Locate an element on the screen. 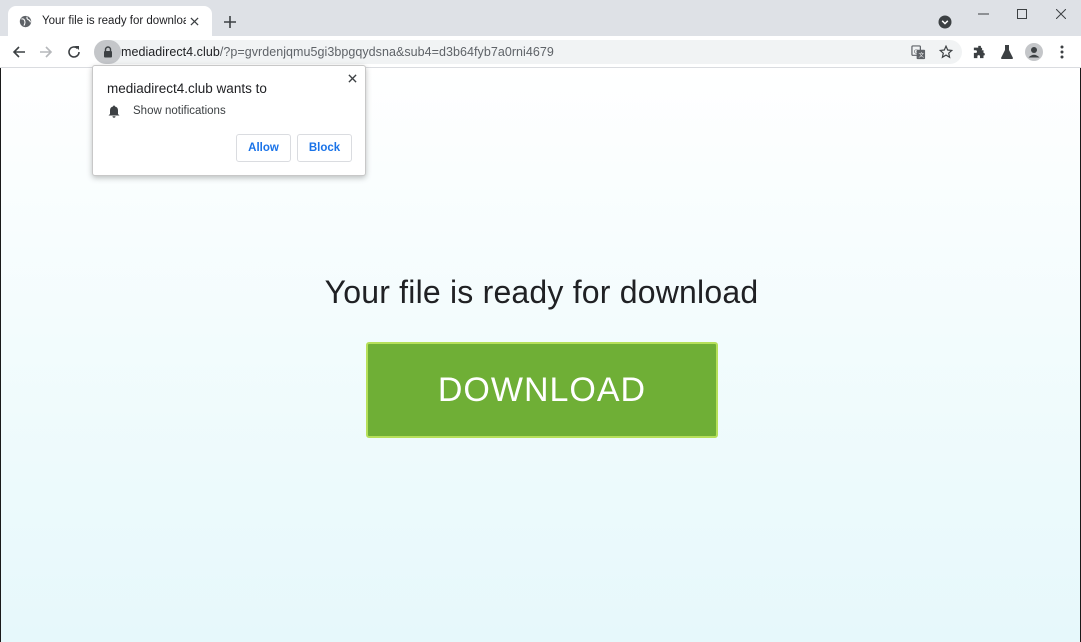  reload-icon is located at coordinates (74, 52).